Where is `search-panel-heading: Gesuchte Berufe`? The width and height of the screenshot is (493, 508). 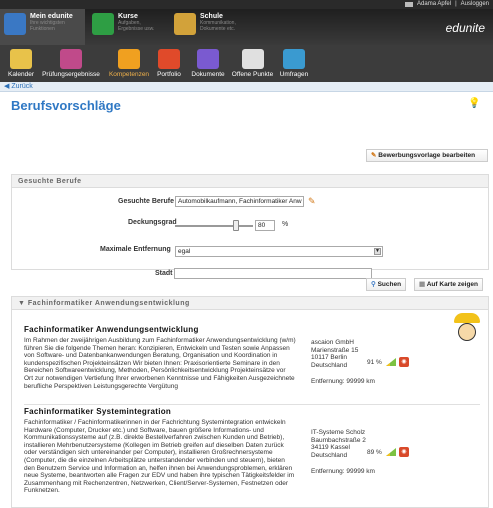 search-panel-heading: Gesuchte Berufe is located at coordinates (250, 181).